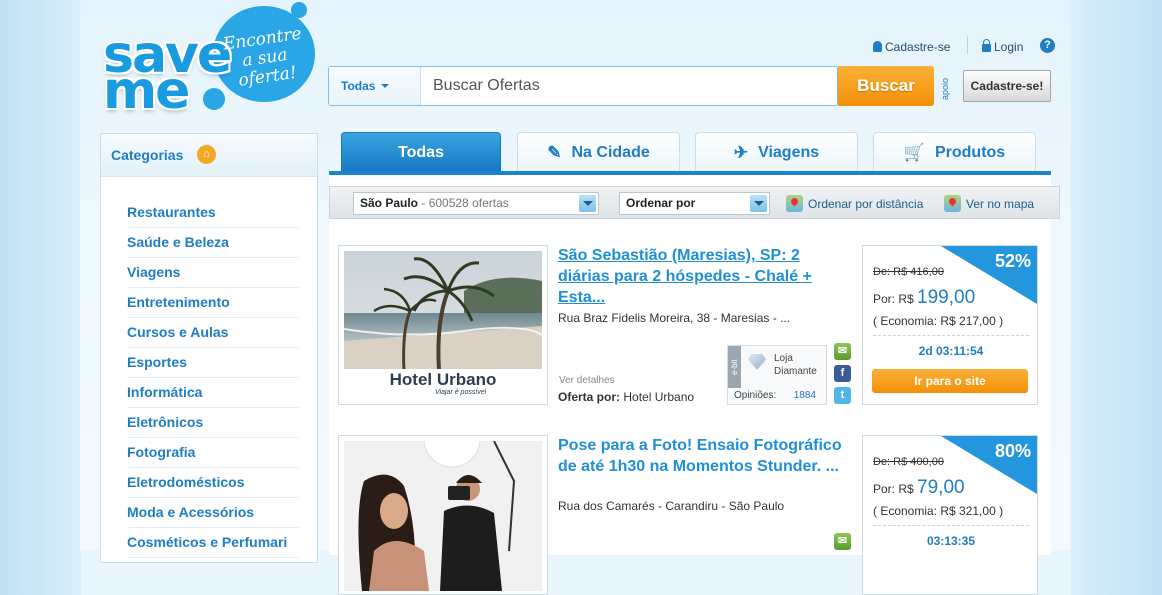 This screenshot has width=1162, height=595. What do you see at coordinates (908, 272) in the screenshot?
I see `old-price: De: R$ 416,00` at bounding box center [908, 272].